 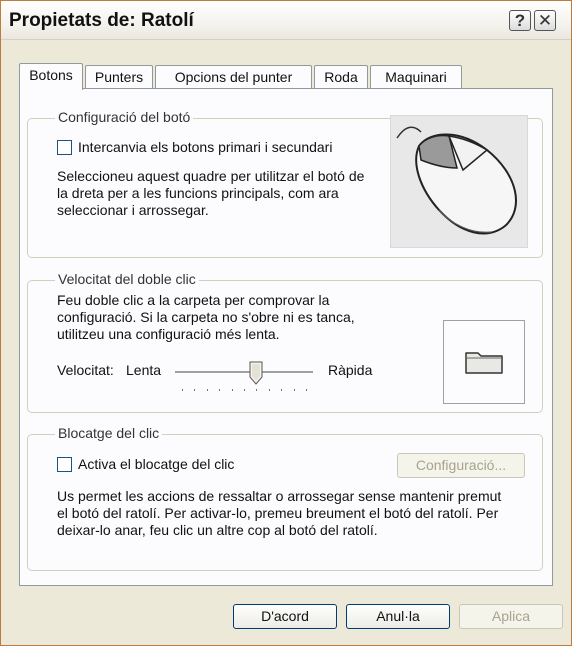 I want to click on tab-botons: Botons, so click(x=51, y=76).